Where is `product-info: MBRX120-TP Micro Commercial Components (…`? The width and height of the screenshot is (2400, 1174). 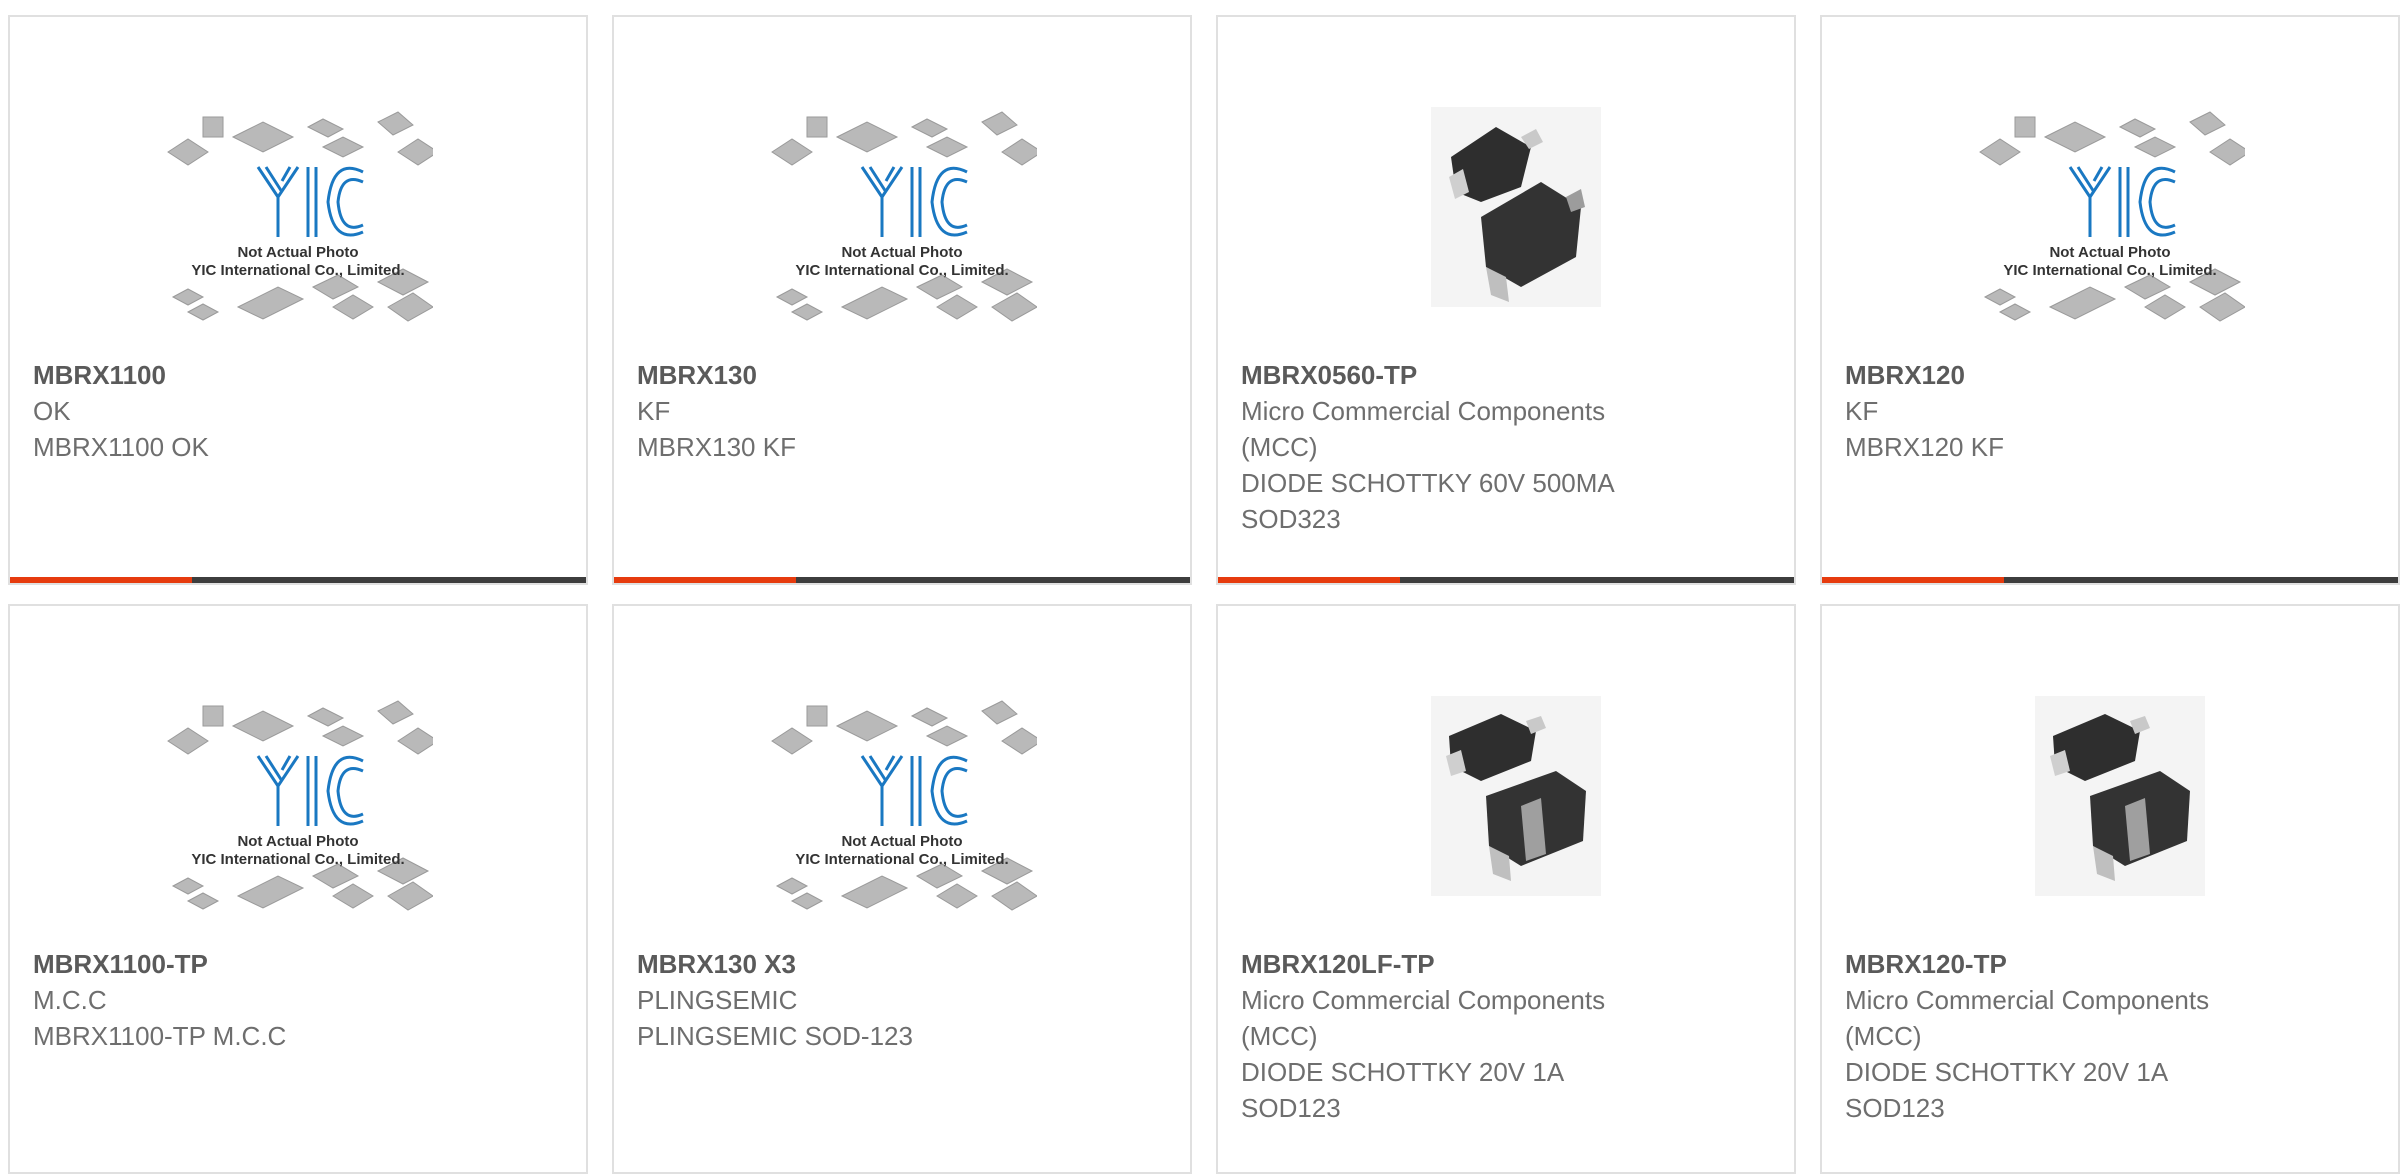
product-info: MBRX120-TP Micro Commercial Components (… is located at coordinates (2101, 1036).